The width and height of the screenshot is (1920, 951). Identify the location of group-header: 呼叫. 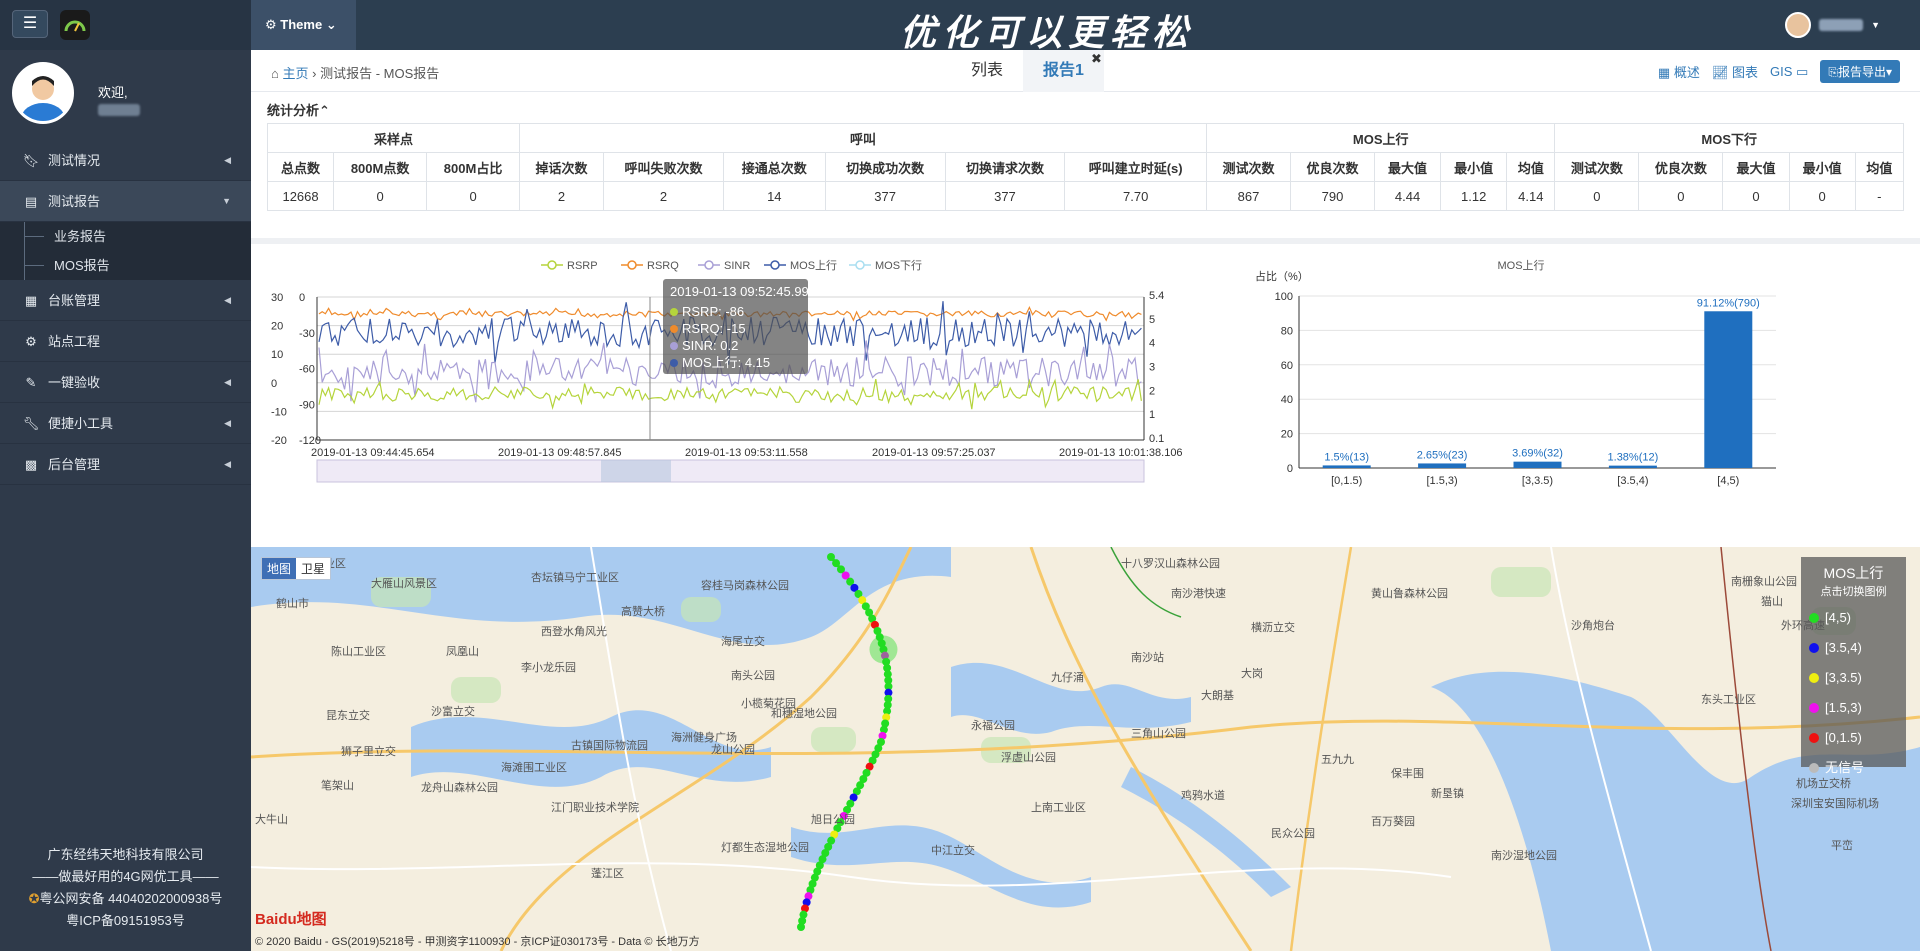
(863, 138).